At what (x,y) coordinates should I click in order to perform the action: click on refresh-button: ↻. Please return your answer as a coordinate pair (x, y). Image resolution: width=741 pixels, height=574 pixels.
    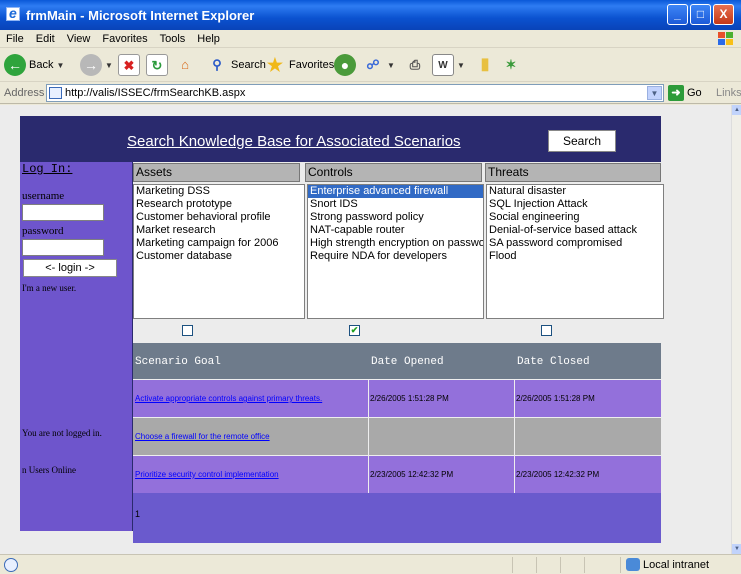
    Looking at the image, I should click on (157, 65).